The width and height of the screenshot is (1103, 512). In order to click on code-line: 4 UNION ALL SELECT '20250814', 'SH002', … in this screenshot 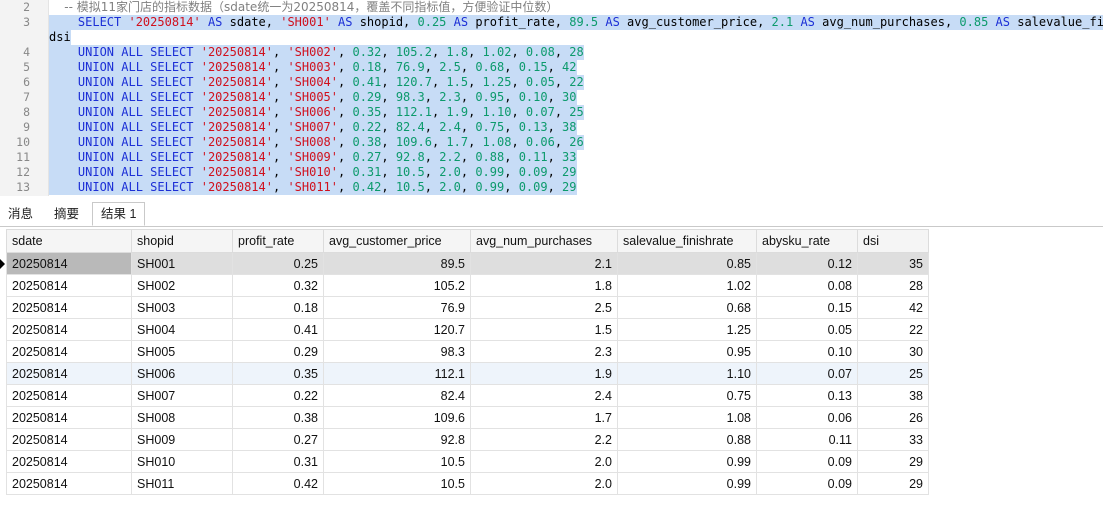, I will do `click(551, 52)`.